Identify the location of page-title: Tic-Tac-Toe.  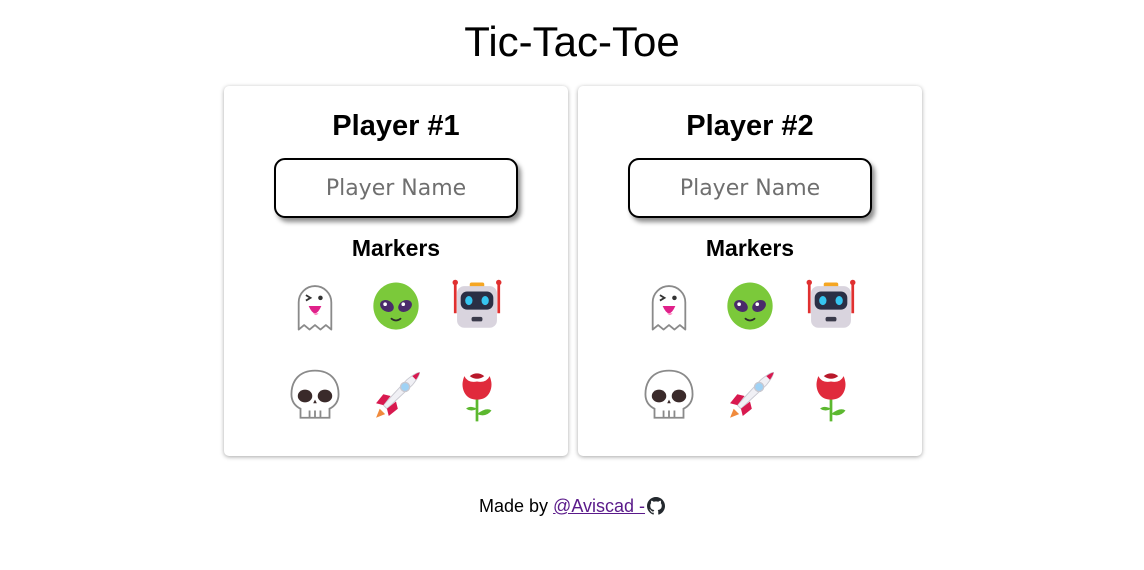
(572, 41).